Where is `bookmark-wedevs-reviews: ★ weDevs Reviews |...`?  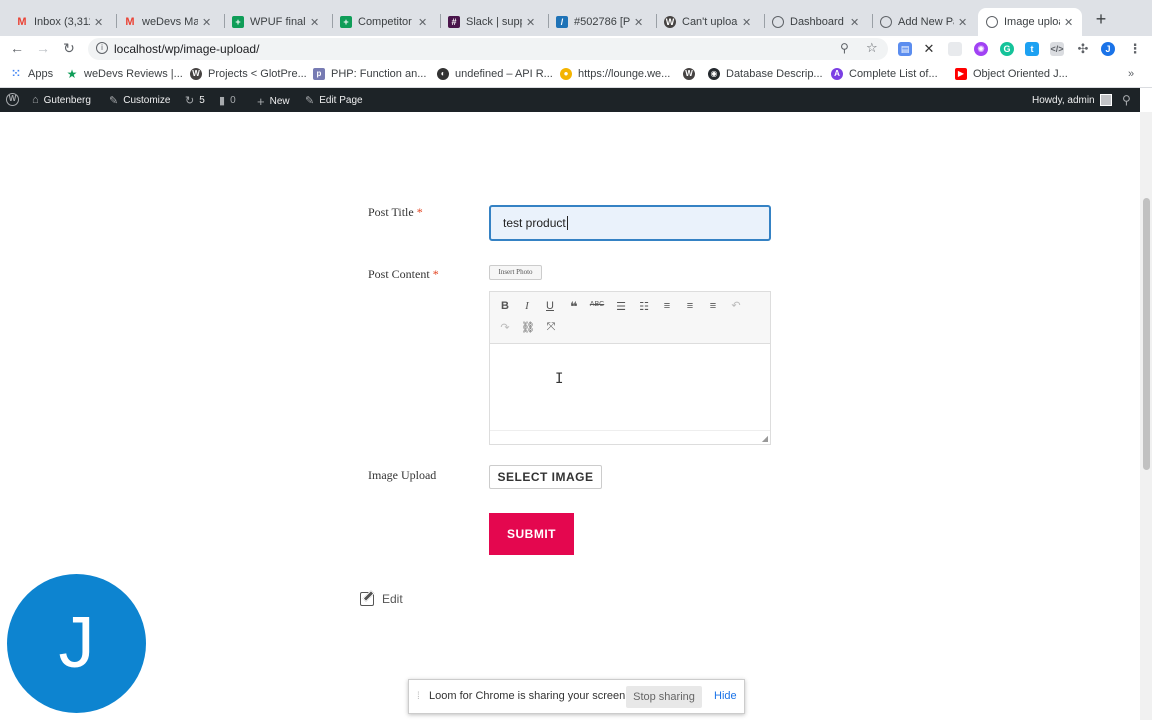 bookmark-wedevs-reviews: ★ weDevs Reviews |... is located at coordinates (124, 74).